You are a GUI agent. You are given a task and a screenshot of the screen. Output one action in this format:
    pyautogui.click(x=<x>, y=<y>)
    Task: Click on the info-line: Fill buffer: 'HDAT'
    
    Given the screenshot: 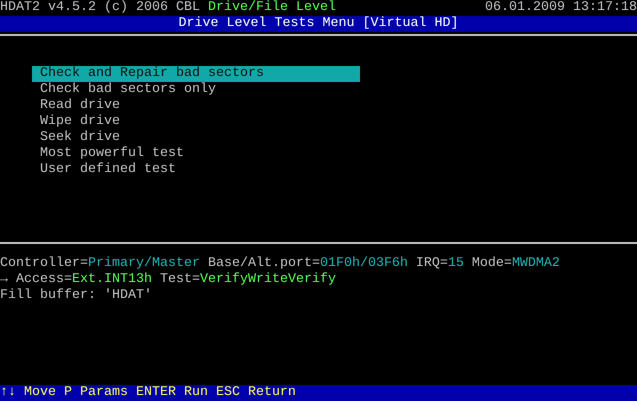 What is the action you would take?
    pyautogui.click(x=76, y=296)
    